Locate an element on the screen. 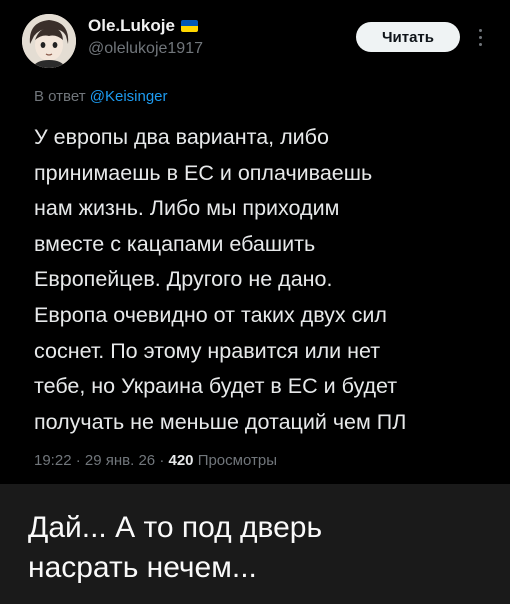 The image size is (510, 604). reply-context: В ответ @Keisinger is located at coordinates (101, 96).